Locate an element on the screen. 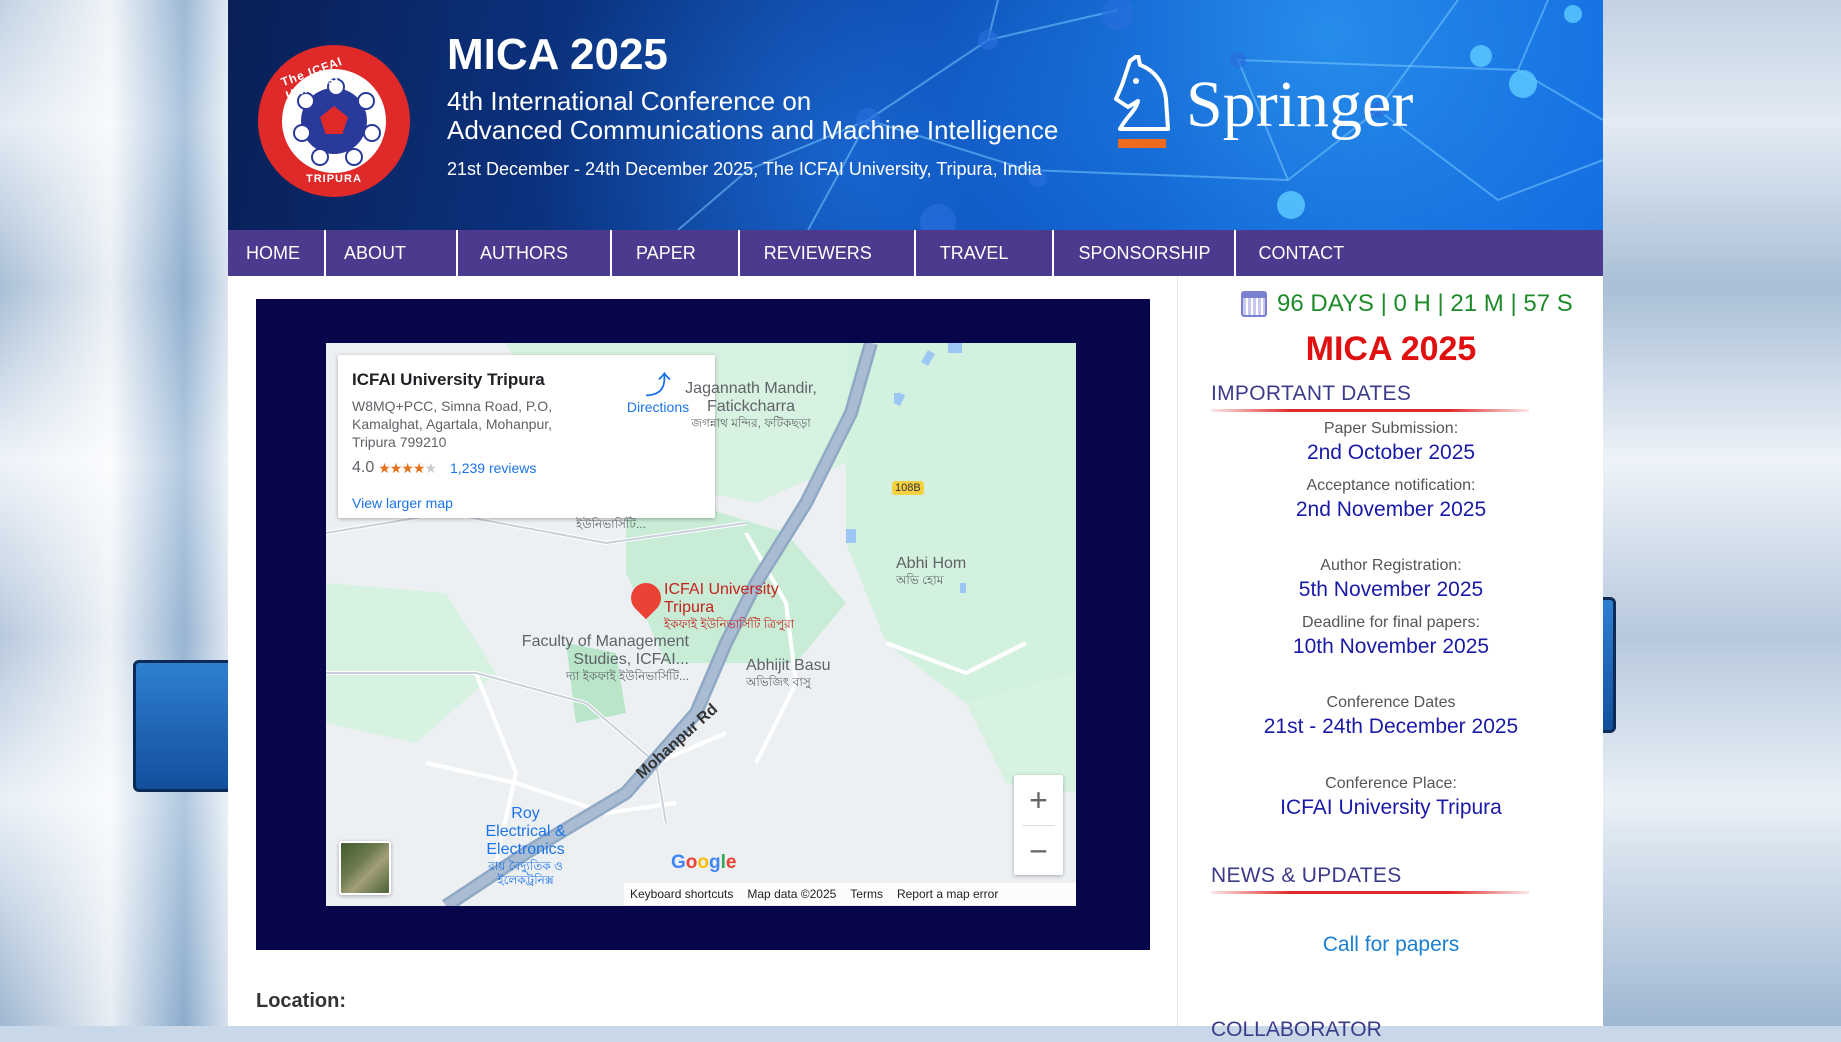 This screenshot has width=1841, height=1042. nav-sponsorship: SPONSORSHIP is located at coordinates (1145, 253).